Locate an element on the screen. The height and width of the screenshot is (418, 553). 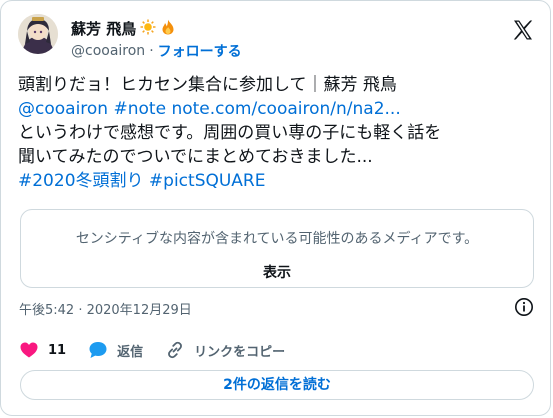
hashtag-note-link: #note is located at coordinates (140, 109).